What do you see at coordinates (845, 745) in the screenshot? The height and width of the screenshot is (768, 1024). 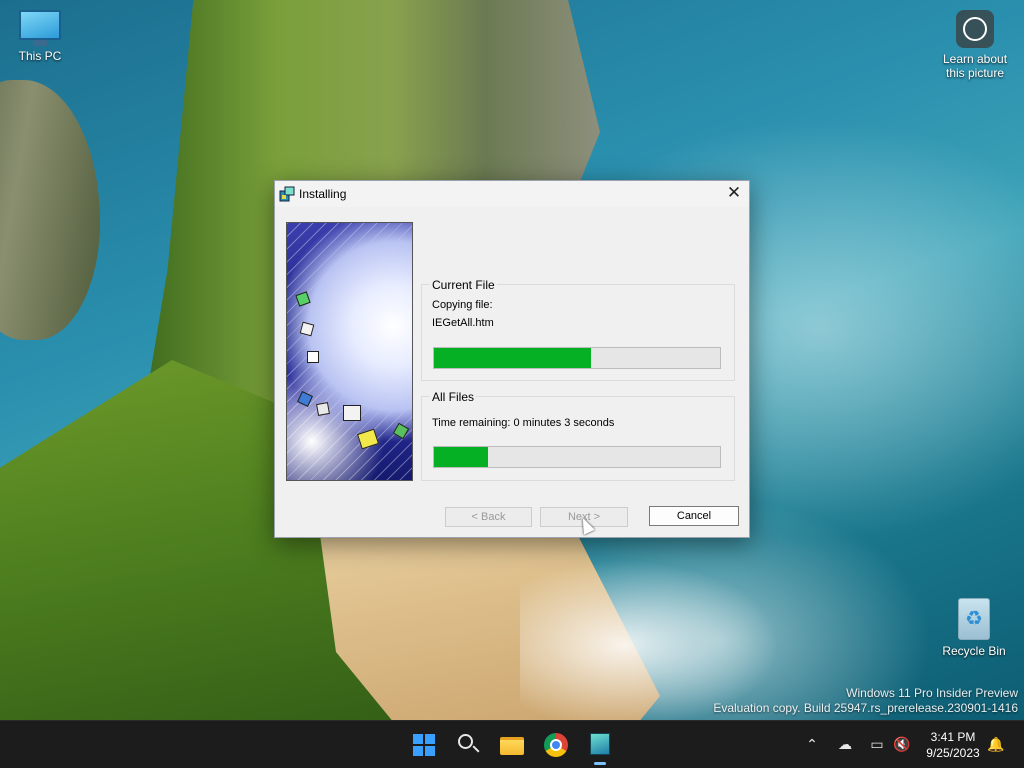 I see `onedrive-icon: ☁` at bounding box center [845, 745].